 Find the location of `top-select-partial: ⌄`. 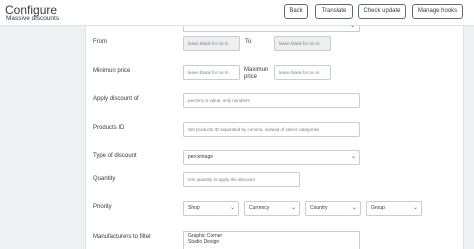

top-select-partial: ⌄ is located at coordinates (271, 27).